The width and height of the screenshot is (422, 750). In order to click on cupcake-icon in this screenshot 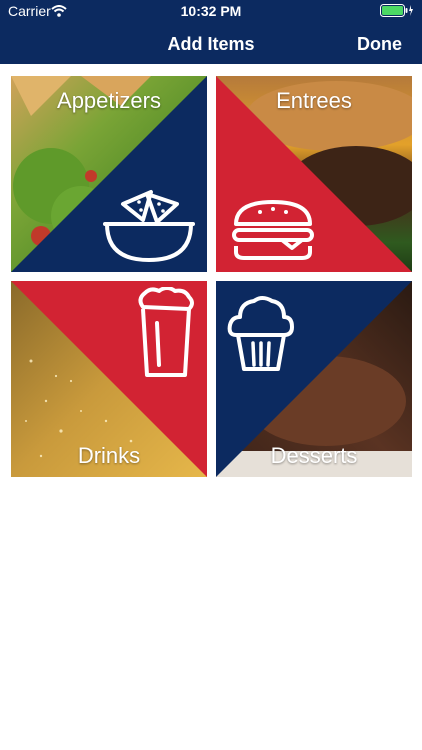, I will do `click(260, 333)`.